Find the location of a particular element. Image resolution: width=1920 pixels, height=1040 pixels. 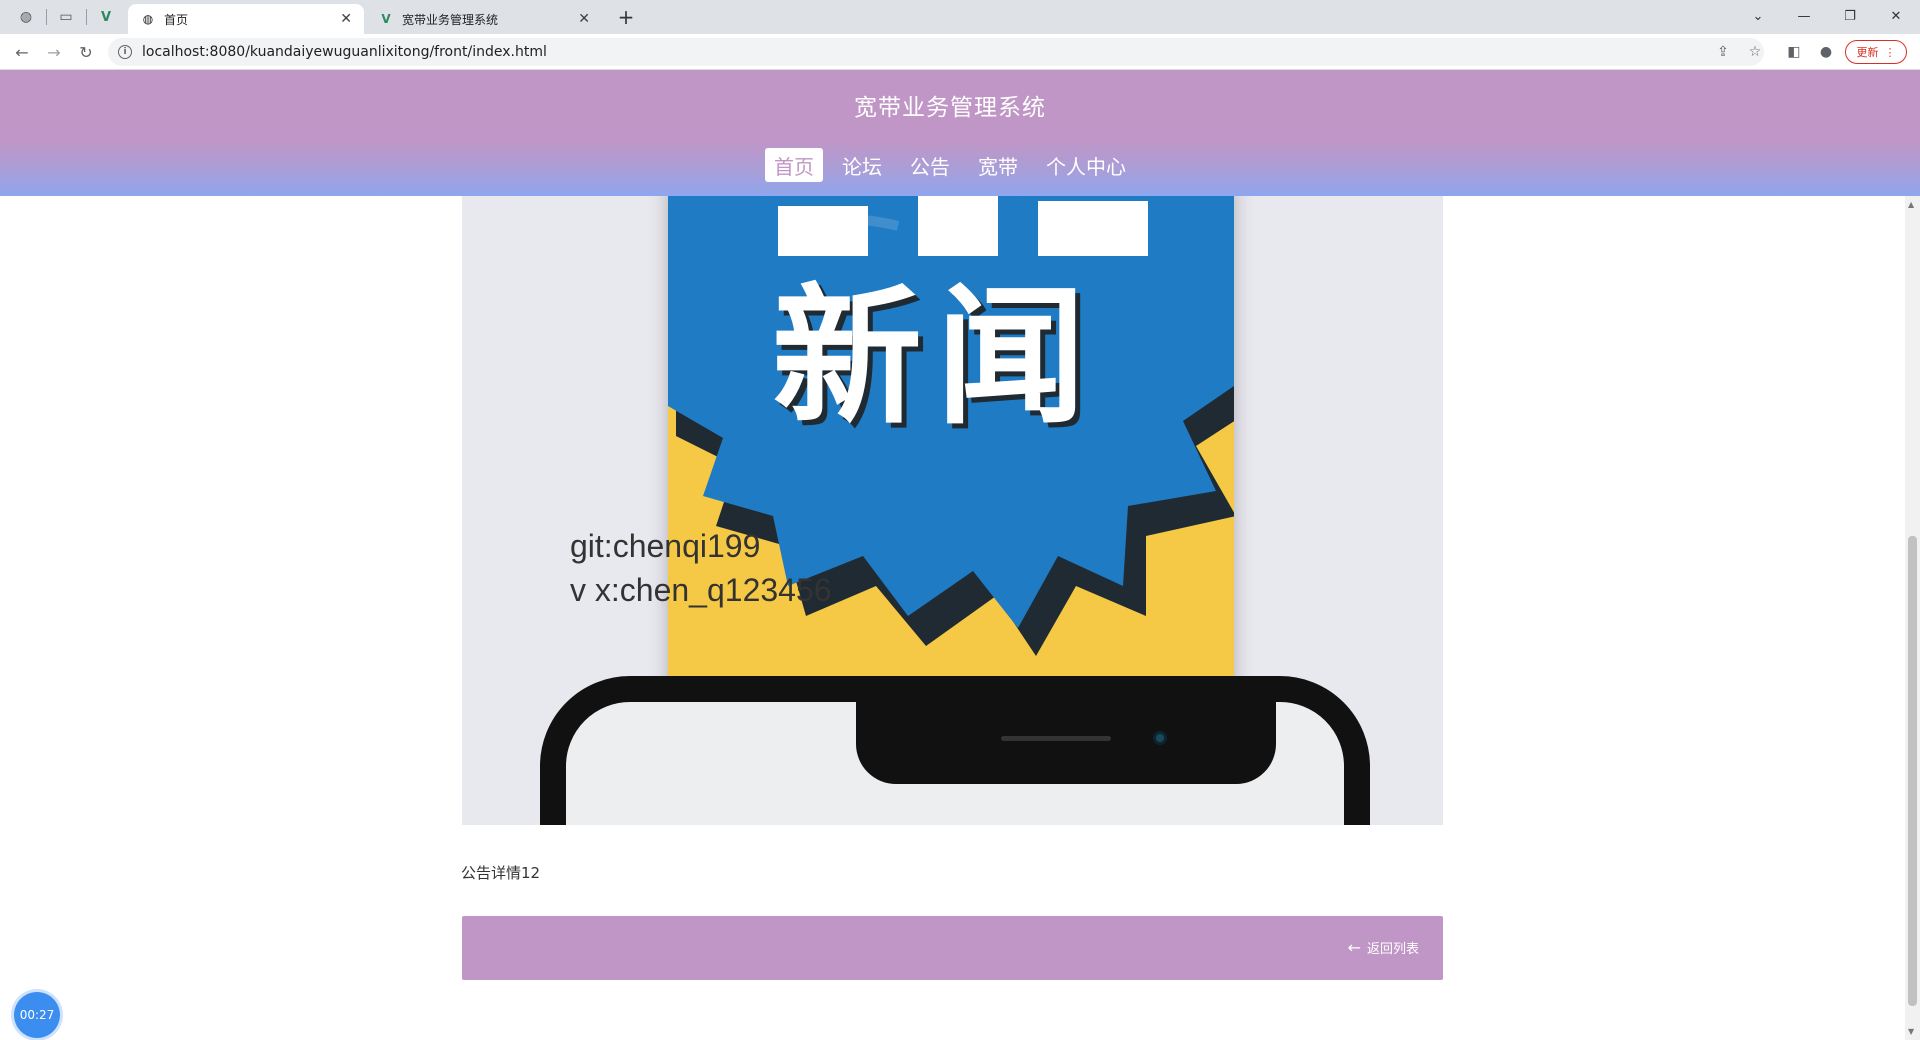

tab-title: 宽带业务管理系统 is located at coordinates (450, 19).